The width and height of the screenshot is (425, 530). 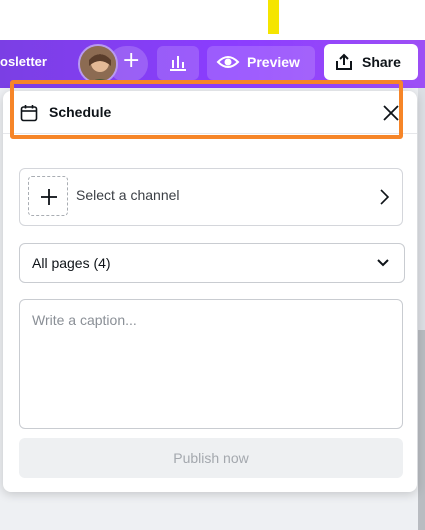 I want to click on design-title: osletter, so click(x=23, y=61).